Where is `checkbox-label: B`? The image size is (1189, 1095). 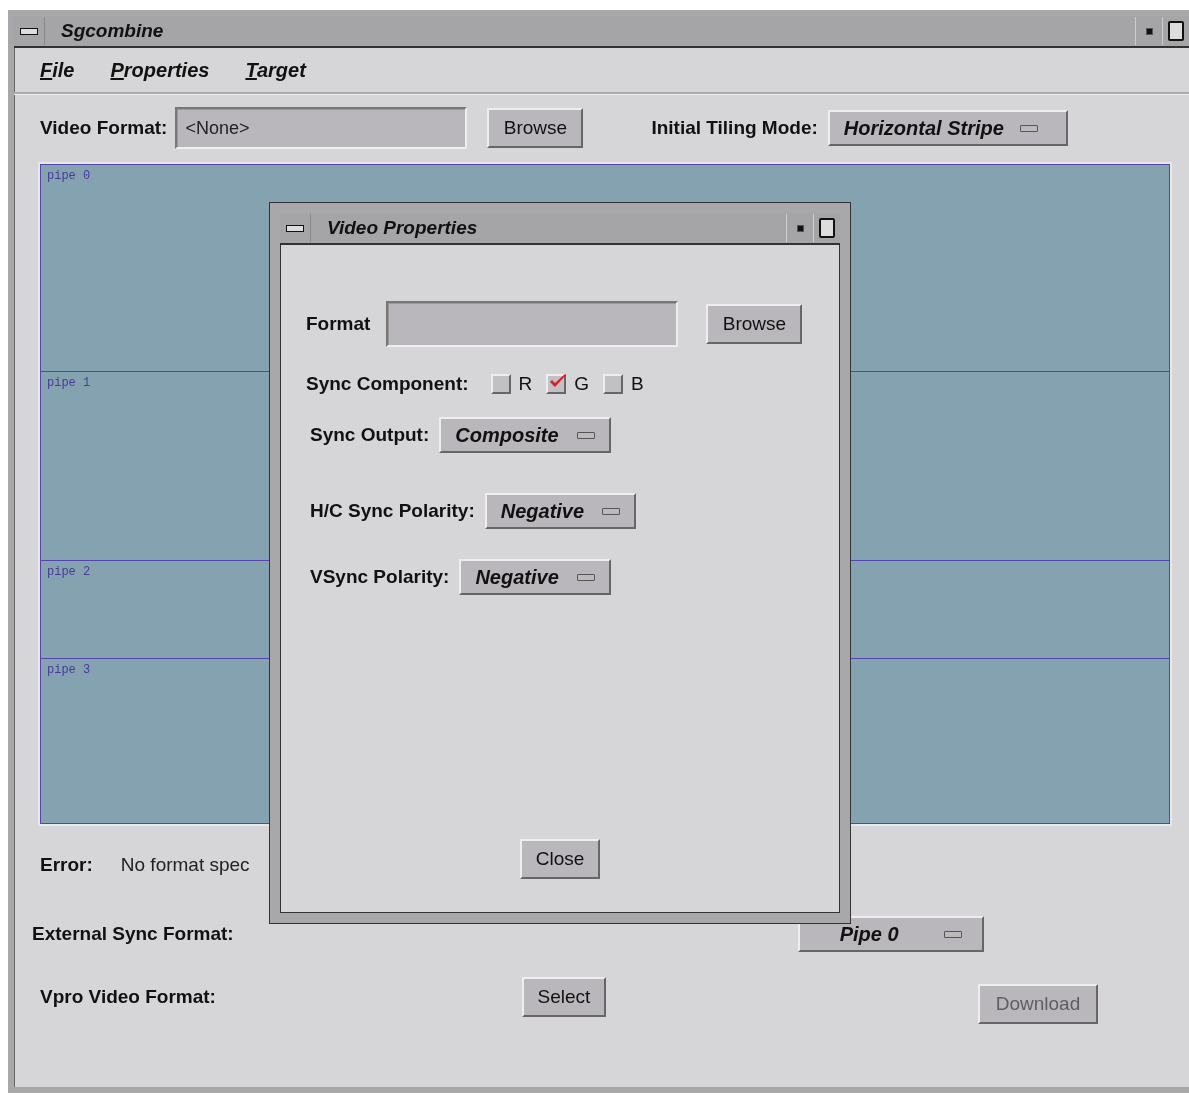 checkbox-label: B is located at coordinates (637, 384).